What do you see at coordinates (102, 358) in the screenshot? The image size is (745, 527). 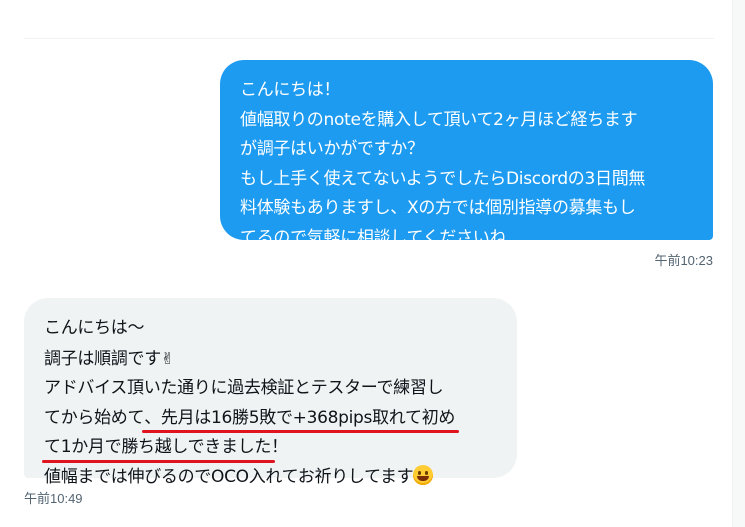 I see `message-text: 調子は順調です` at bounding box center [102, 358].